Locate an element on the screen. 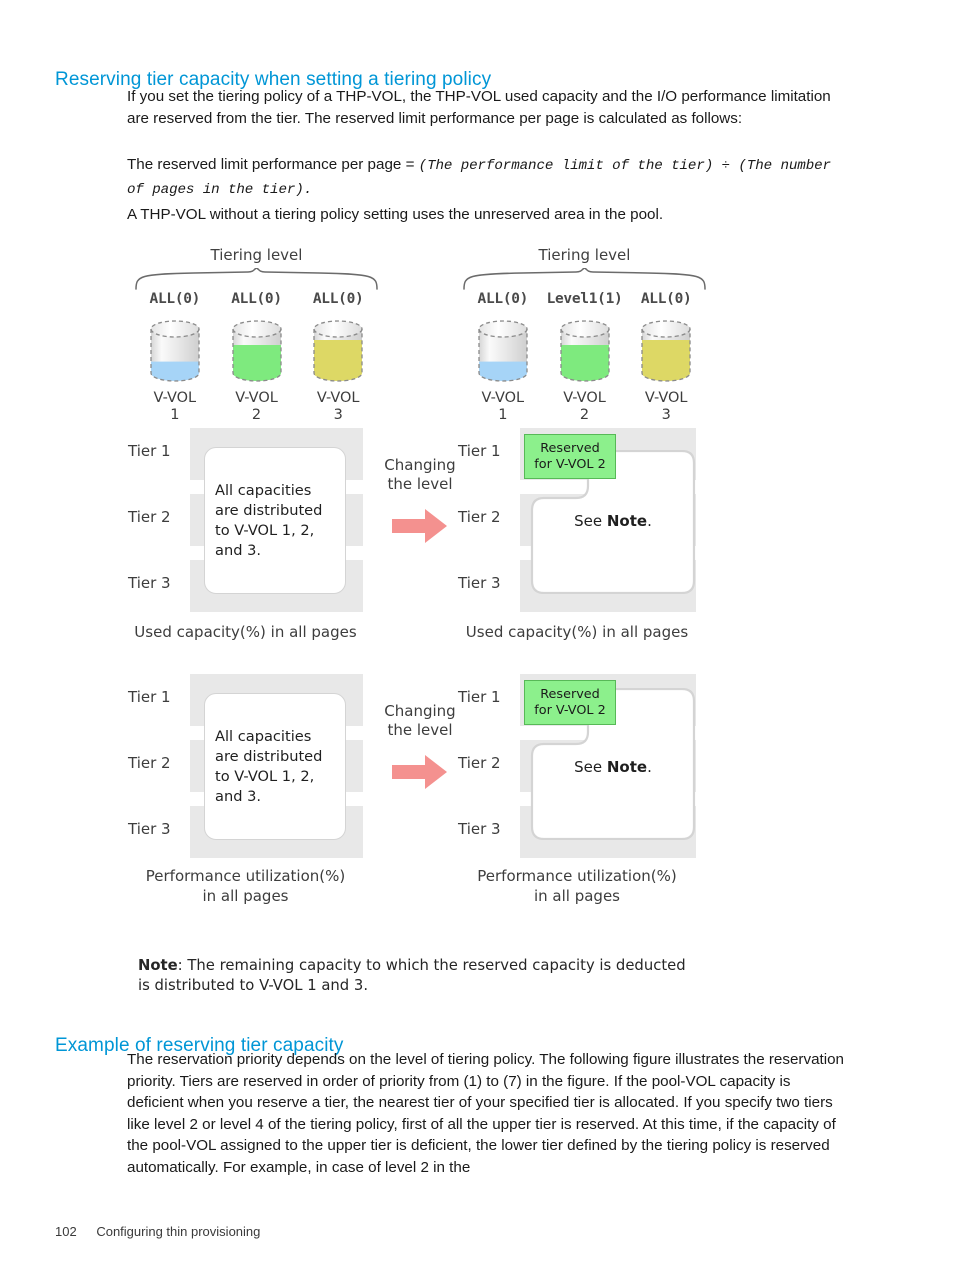 The width and height of the screenshot is (954, 1271). policy-labels-after: ALL(0) Level1(1) ALL(0) is located at coordinates (584, 299).